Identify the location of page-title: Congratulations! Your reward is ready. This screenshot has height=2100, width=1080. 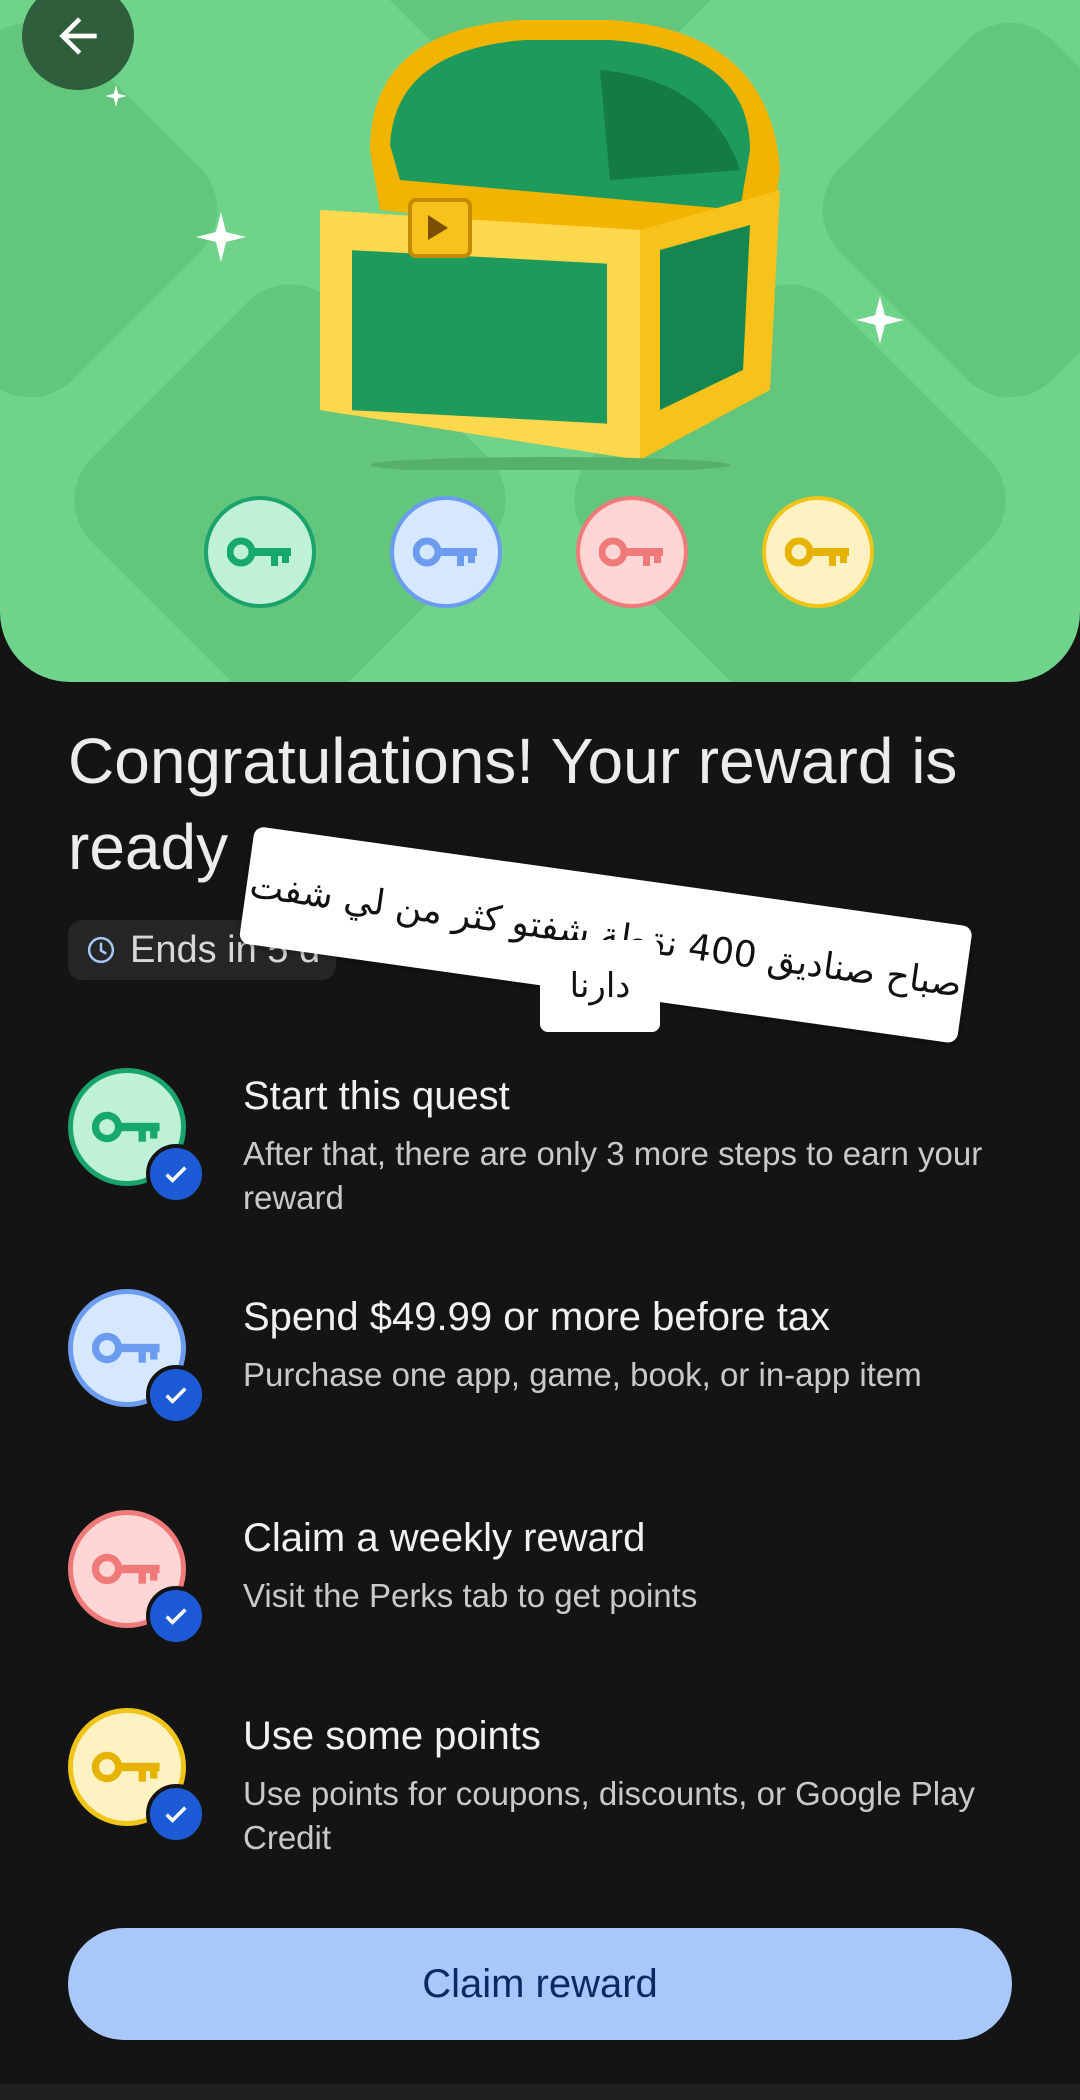
(513, 804).